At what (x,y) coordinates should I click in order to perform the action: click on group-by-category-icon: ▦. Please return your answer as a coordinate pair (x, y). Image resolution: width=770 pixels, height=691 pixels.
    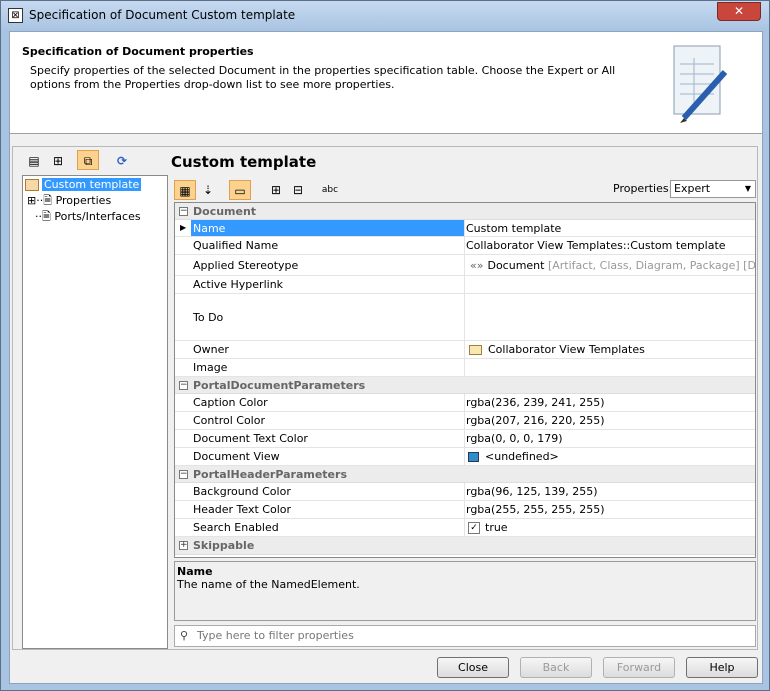
    Looking at the image, I should click on (185, 190).